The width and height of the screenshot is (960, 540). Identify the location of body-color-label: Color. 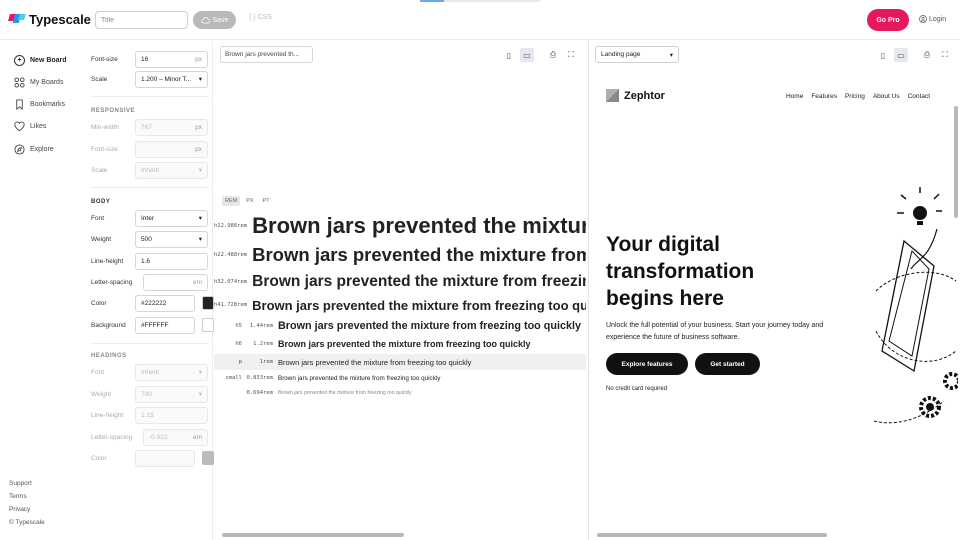
(99, 303).